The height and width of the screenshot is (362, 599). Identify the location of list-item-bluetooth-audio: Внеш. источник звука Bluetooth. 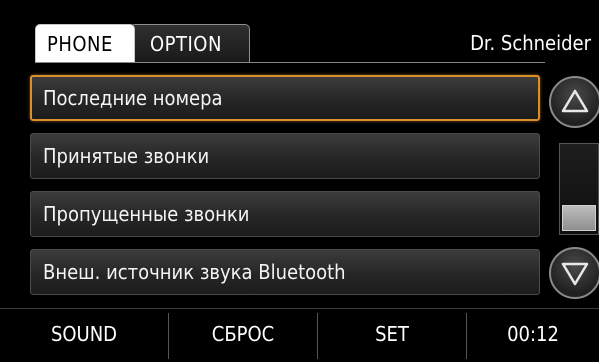
(285, 272).